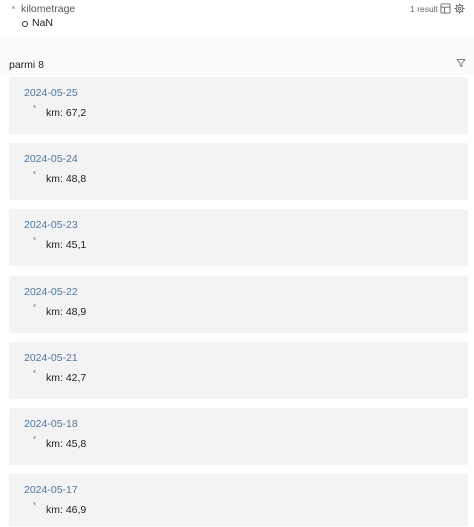 Image resolution: width=474 pixels, height=527 pixels. Describe the element at coordinates (66, 179) in the screenshot. I see `entry-value: km: 48,8` at that location.